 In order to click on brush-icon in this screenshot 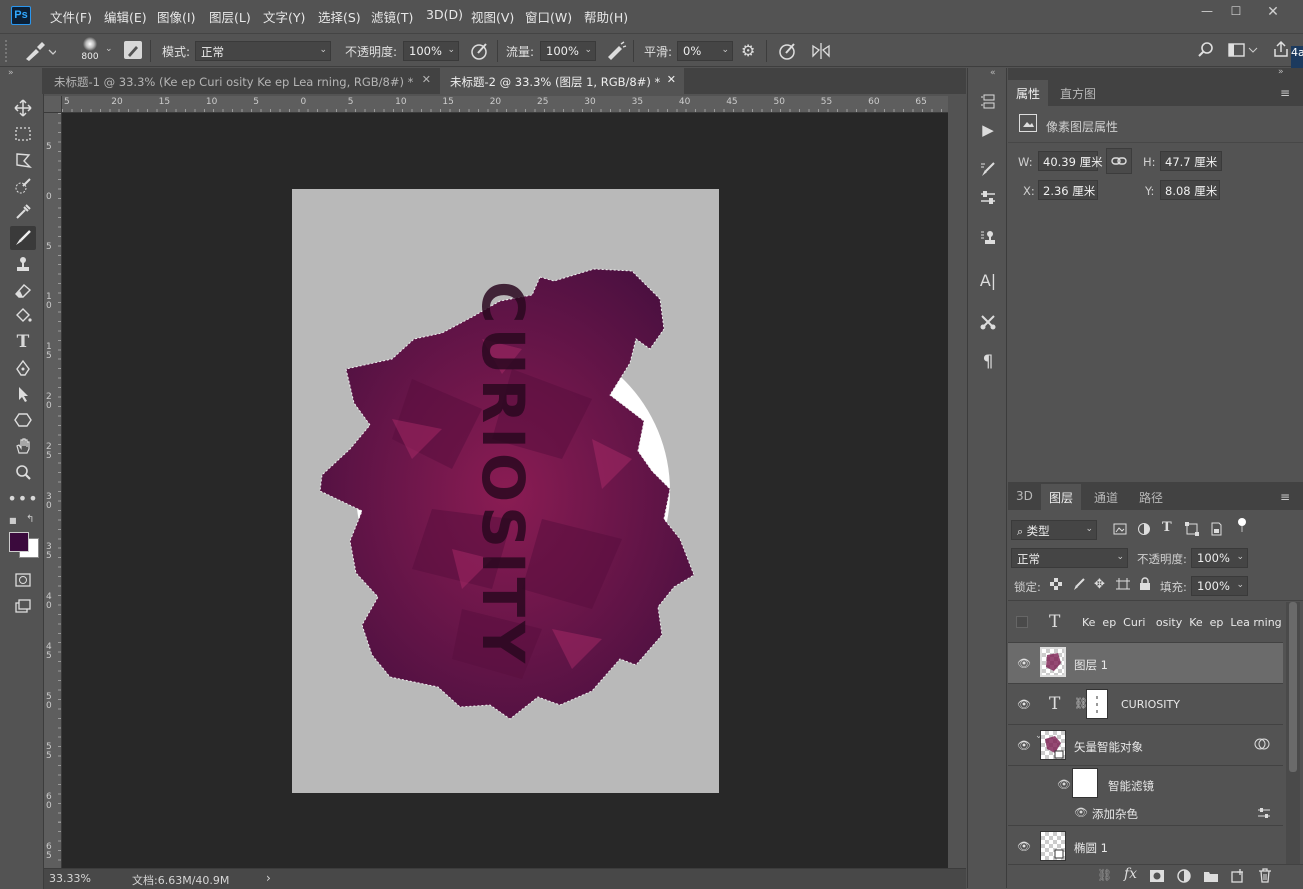, I will do `click(23, 238)`.